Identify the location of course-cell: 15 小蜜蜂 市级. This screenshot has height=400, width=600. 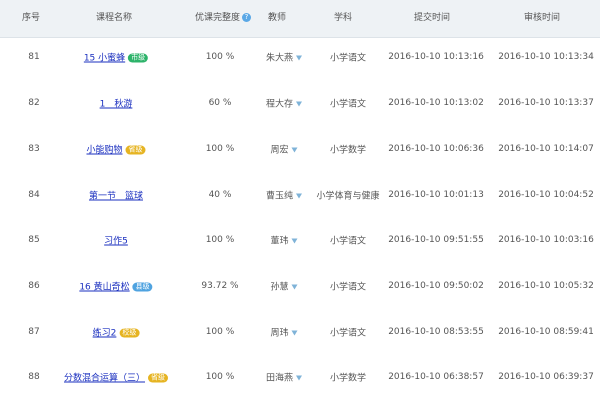
(116, 57).